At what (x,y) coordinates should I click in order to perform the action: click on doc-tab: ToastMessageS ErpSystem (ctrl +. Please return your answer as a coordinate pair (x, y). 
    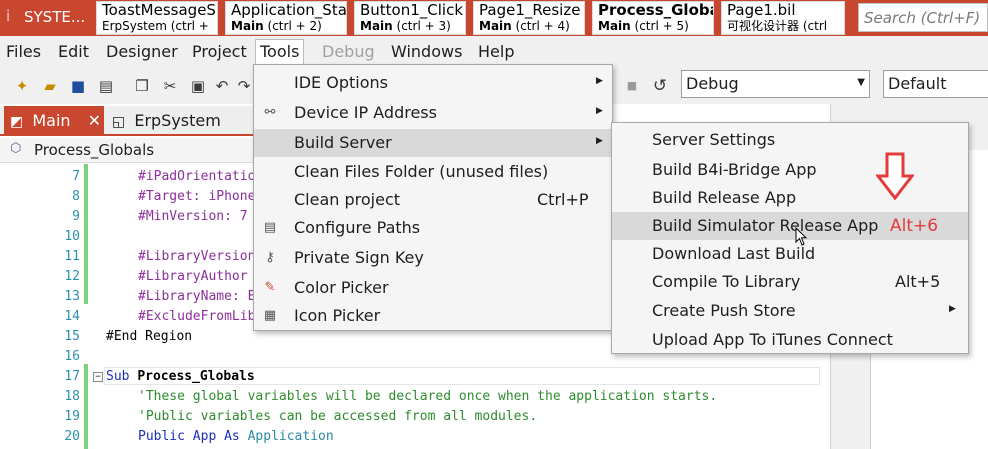
    Looking at the image, I should click on (157, 18).